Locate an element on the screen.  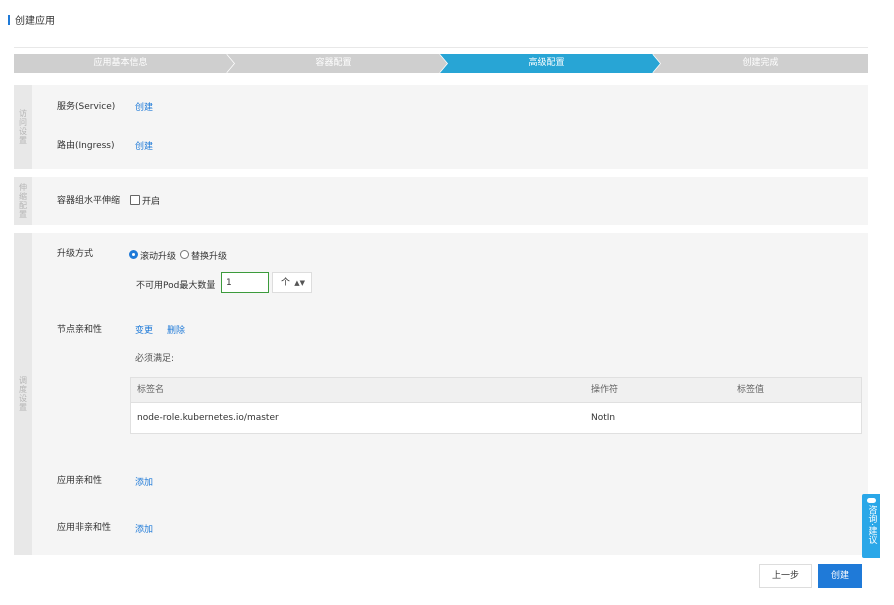
radio-dot is located at coordinates (133, 254).